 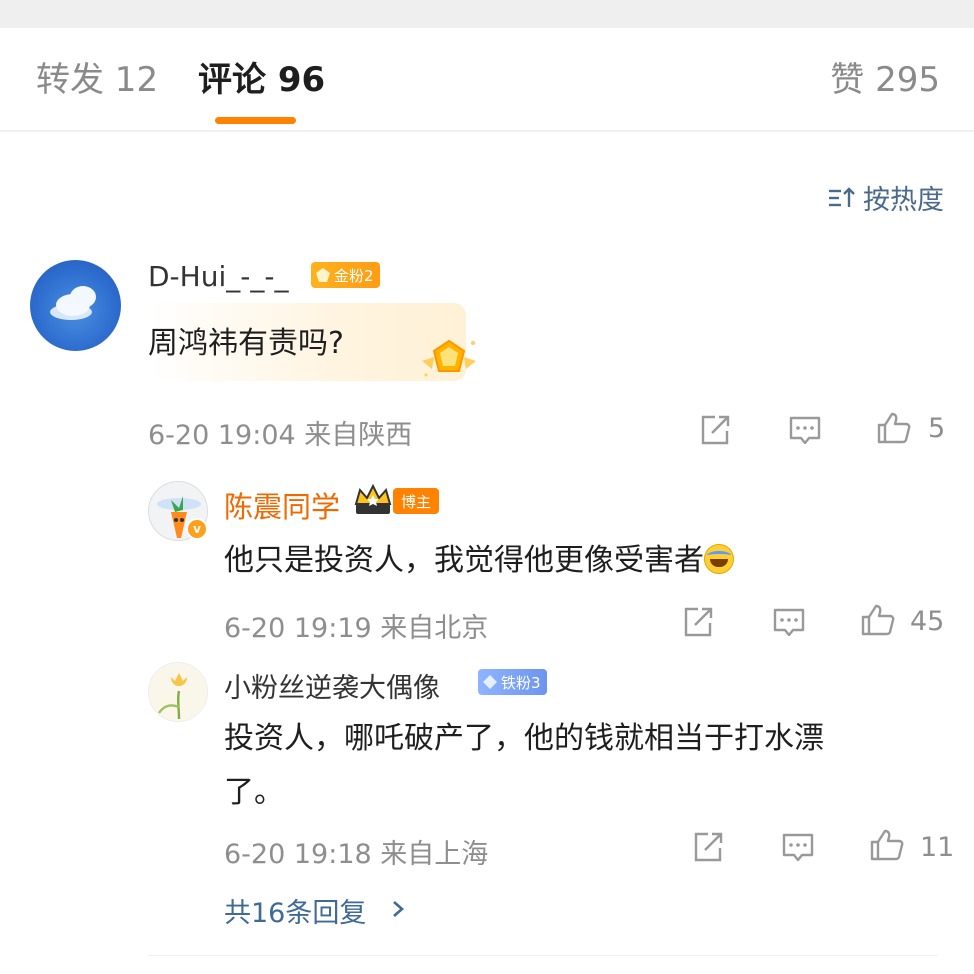 What do you see at coordinates (521, 682) in the screenshot?
I see `badge-label: 铁粉3` at bounding box center [521, 682].